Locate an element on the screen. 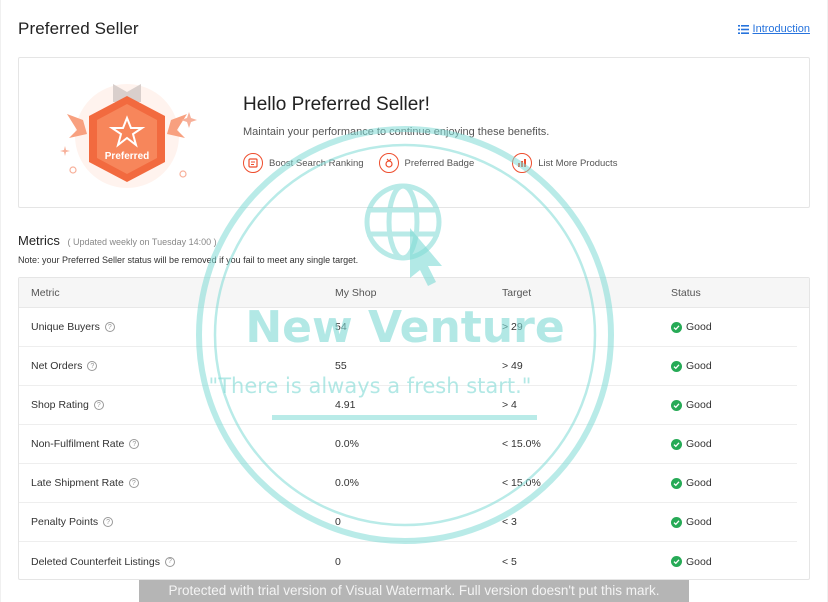 Image resolution: width=828 pixels, height=602 pixels. target-value: < 5 is located at coordinates (509, 561).